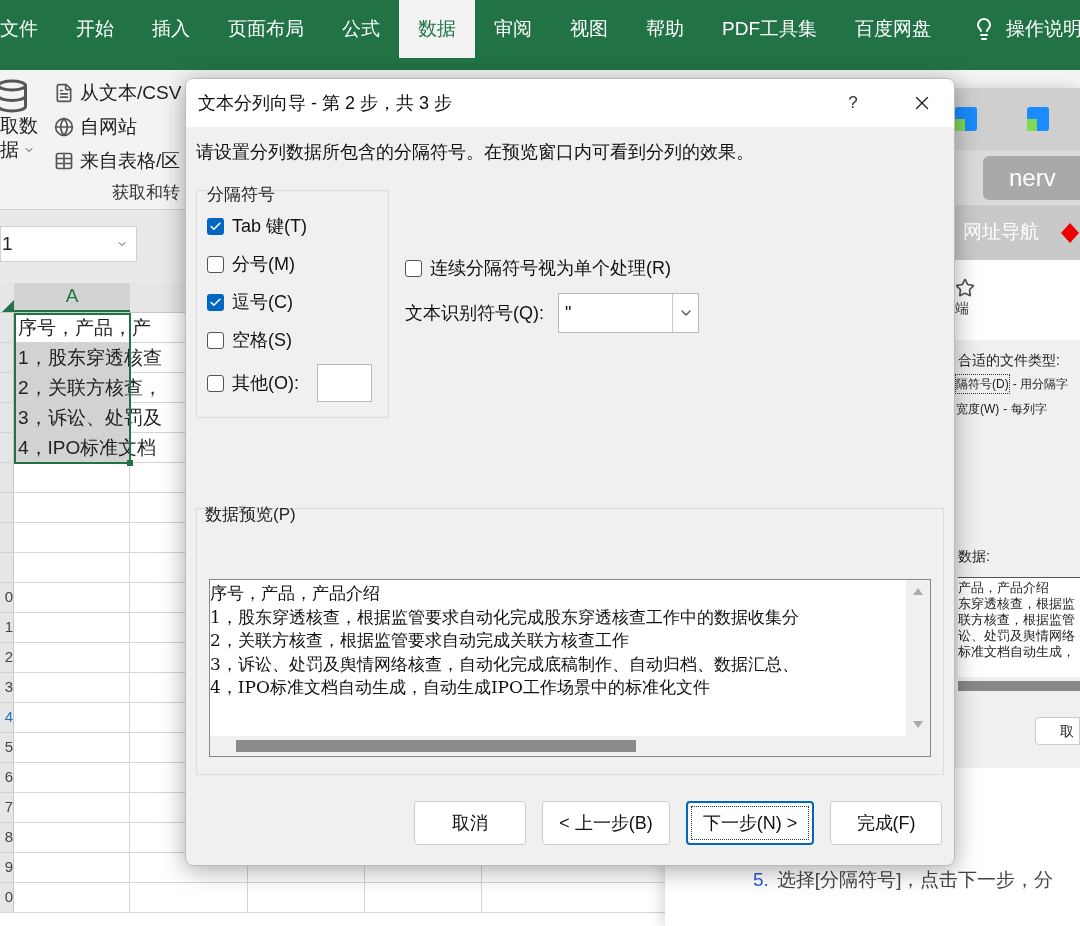  What do you see at coordinates (436, 746) in the screenshot?
I see `scrollbar-thumb` at bounding box center [436, 746].